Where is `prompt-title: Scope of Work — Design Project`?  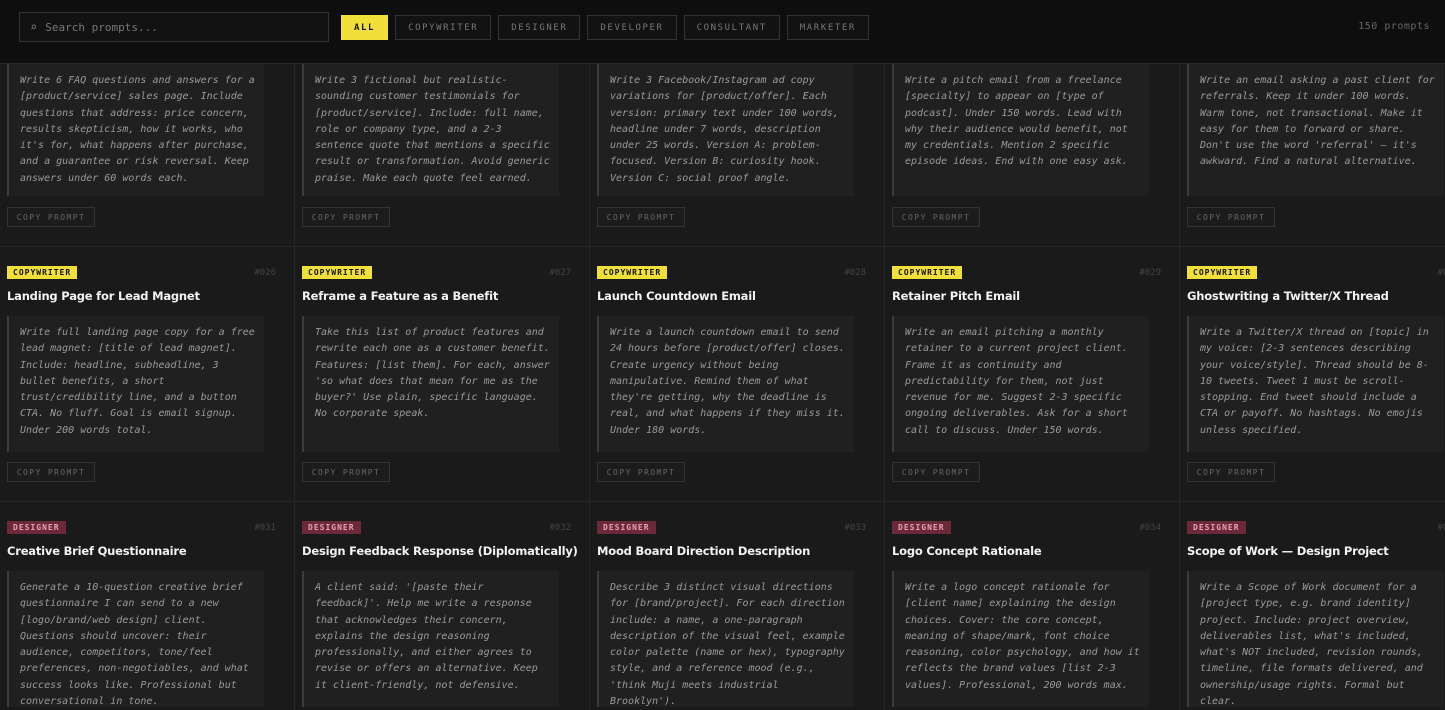
prompt-title: Scope of Work — Design Project is located at coordinates (1288, 551).